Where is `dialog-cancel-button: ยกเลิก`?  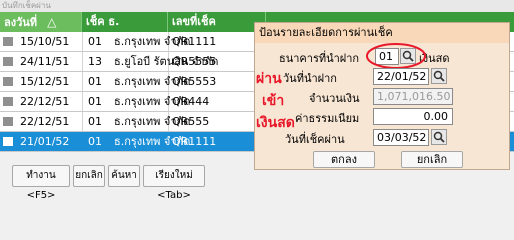
dialog-cancel-button: ยกเลิก is located at coordinates (432, 159).